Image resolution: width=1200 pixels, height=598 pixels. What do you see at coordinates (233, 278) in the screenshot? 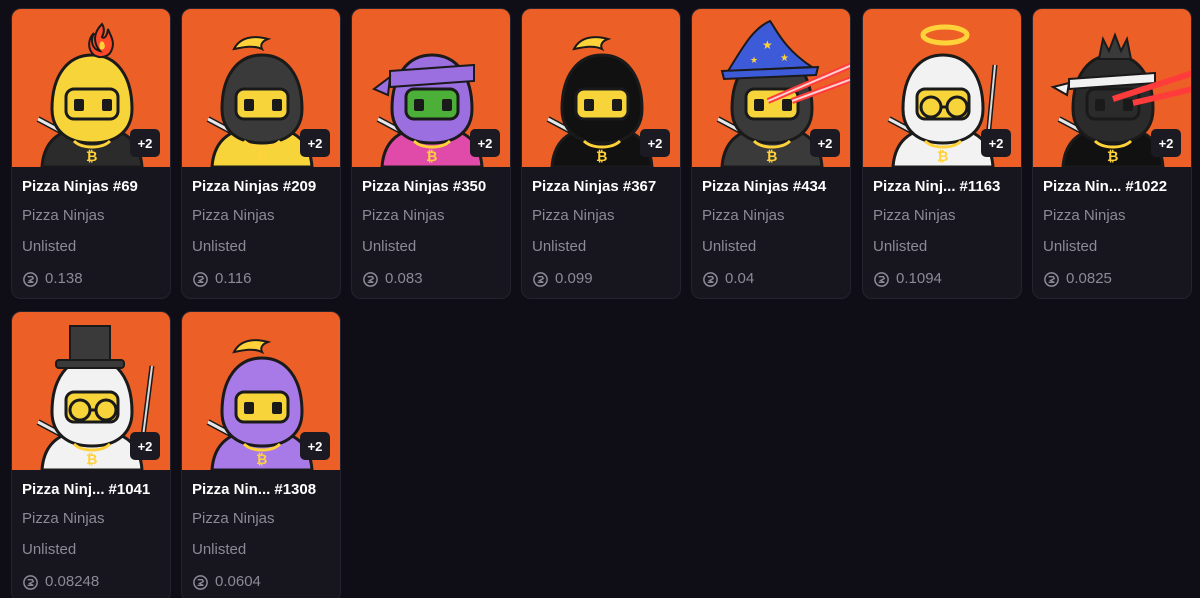
I see `price-value: 0.116` at bounding box center [233, 278].